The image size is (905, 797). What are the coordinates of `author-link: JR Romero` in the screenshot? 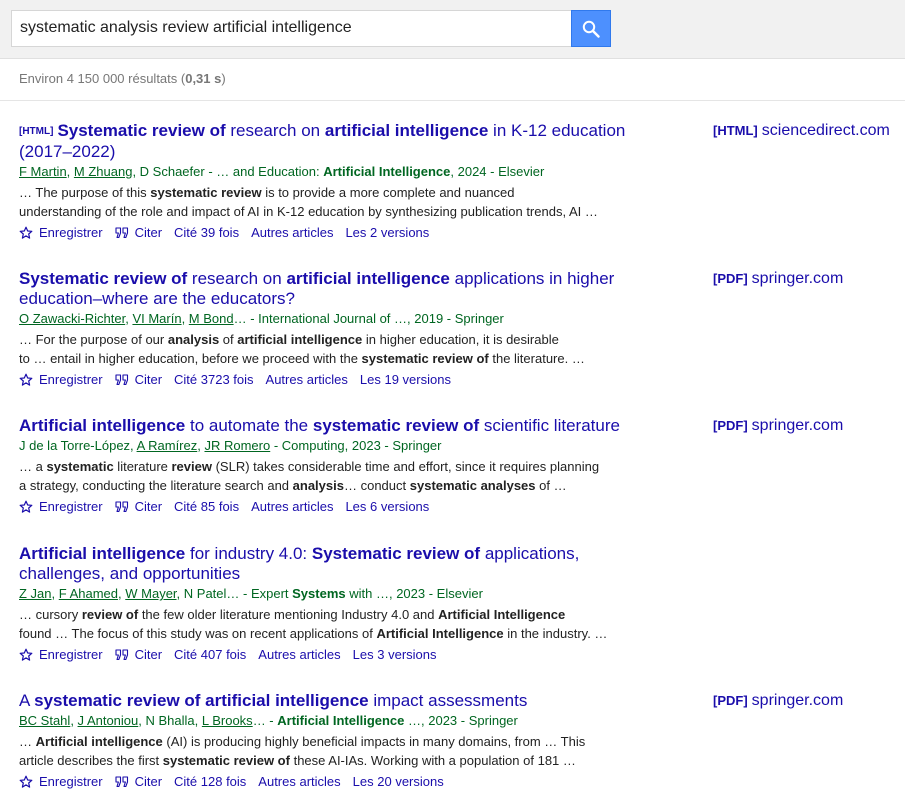 It's located at (237, 445).